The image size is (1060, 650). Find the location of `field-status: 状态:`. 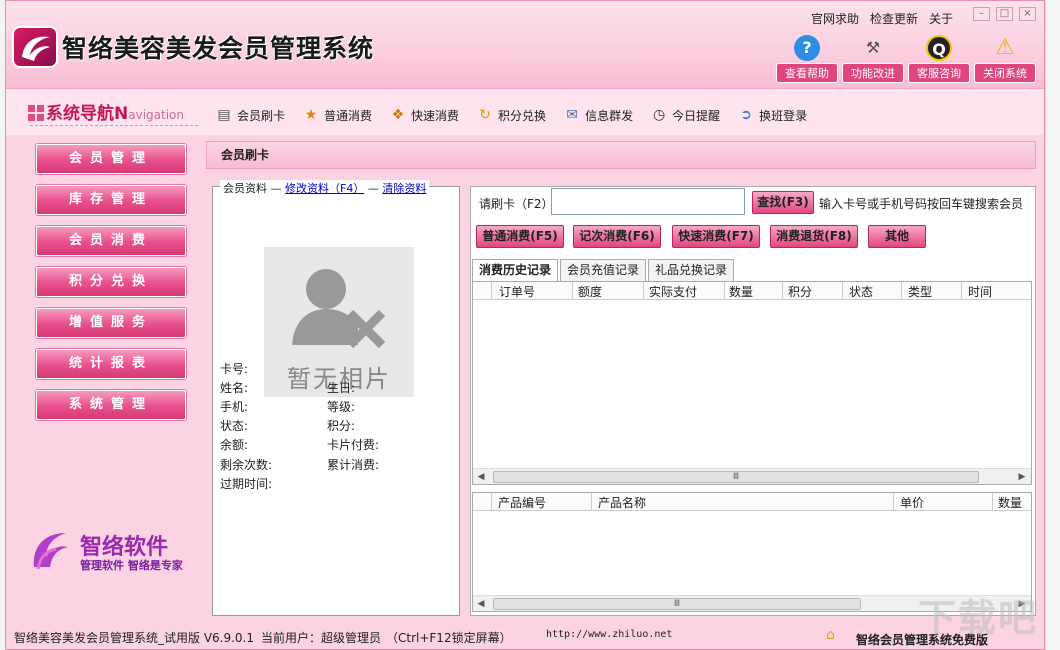

field-status: 状态: is located at coordinates (234, 426).